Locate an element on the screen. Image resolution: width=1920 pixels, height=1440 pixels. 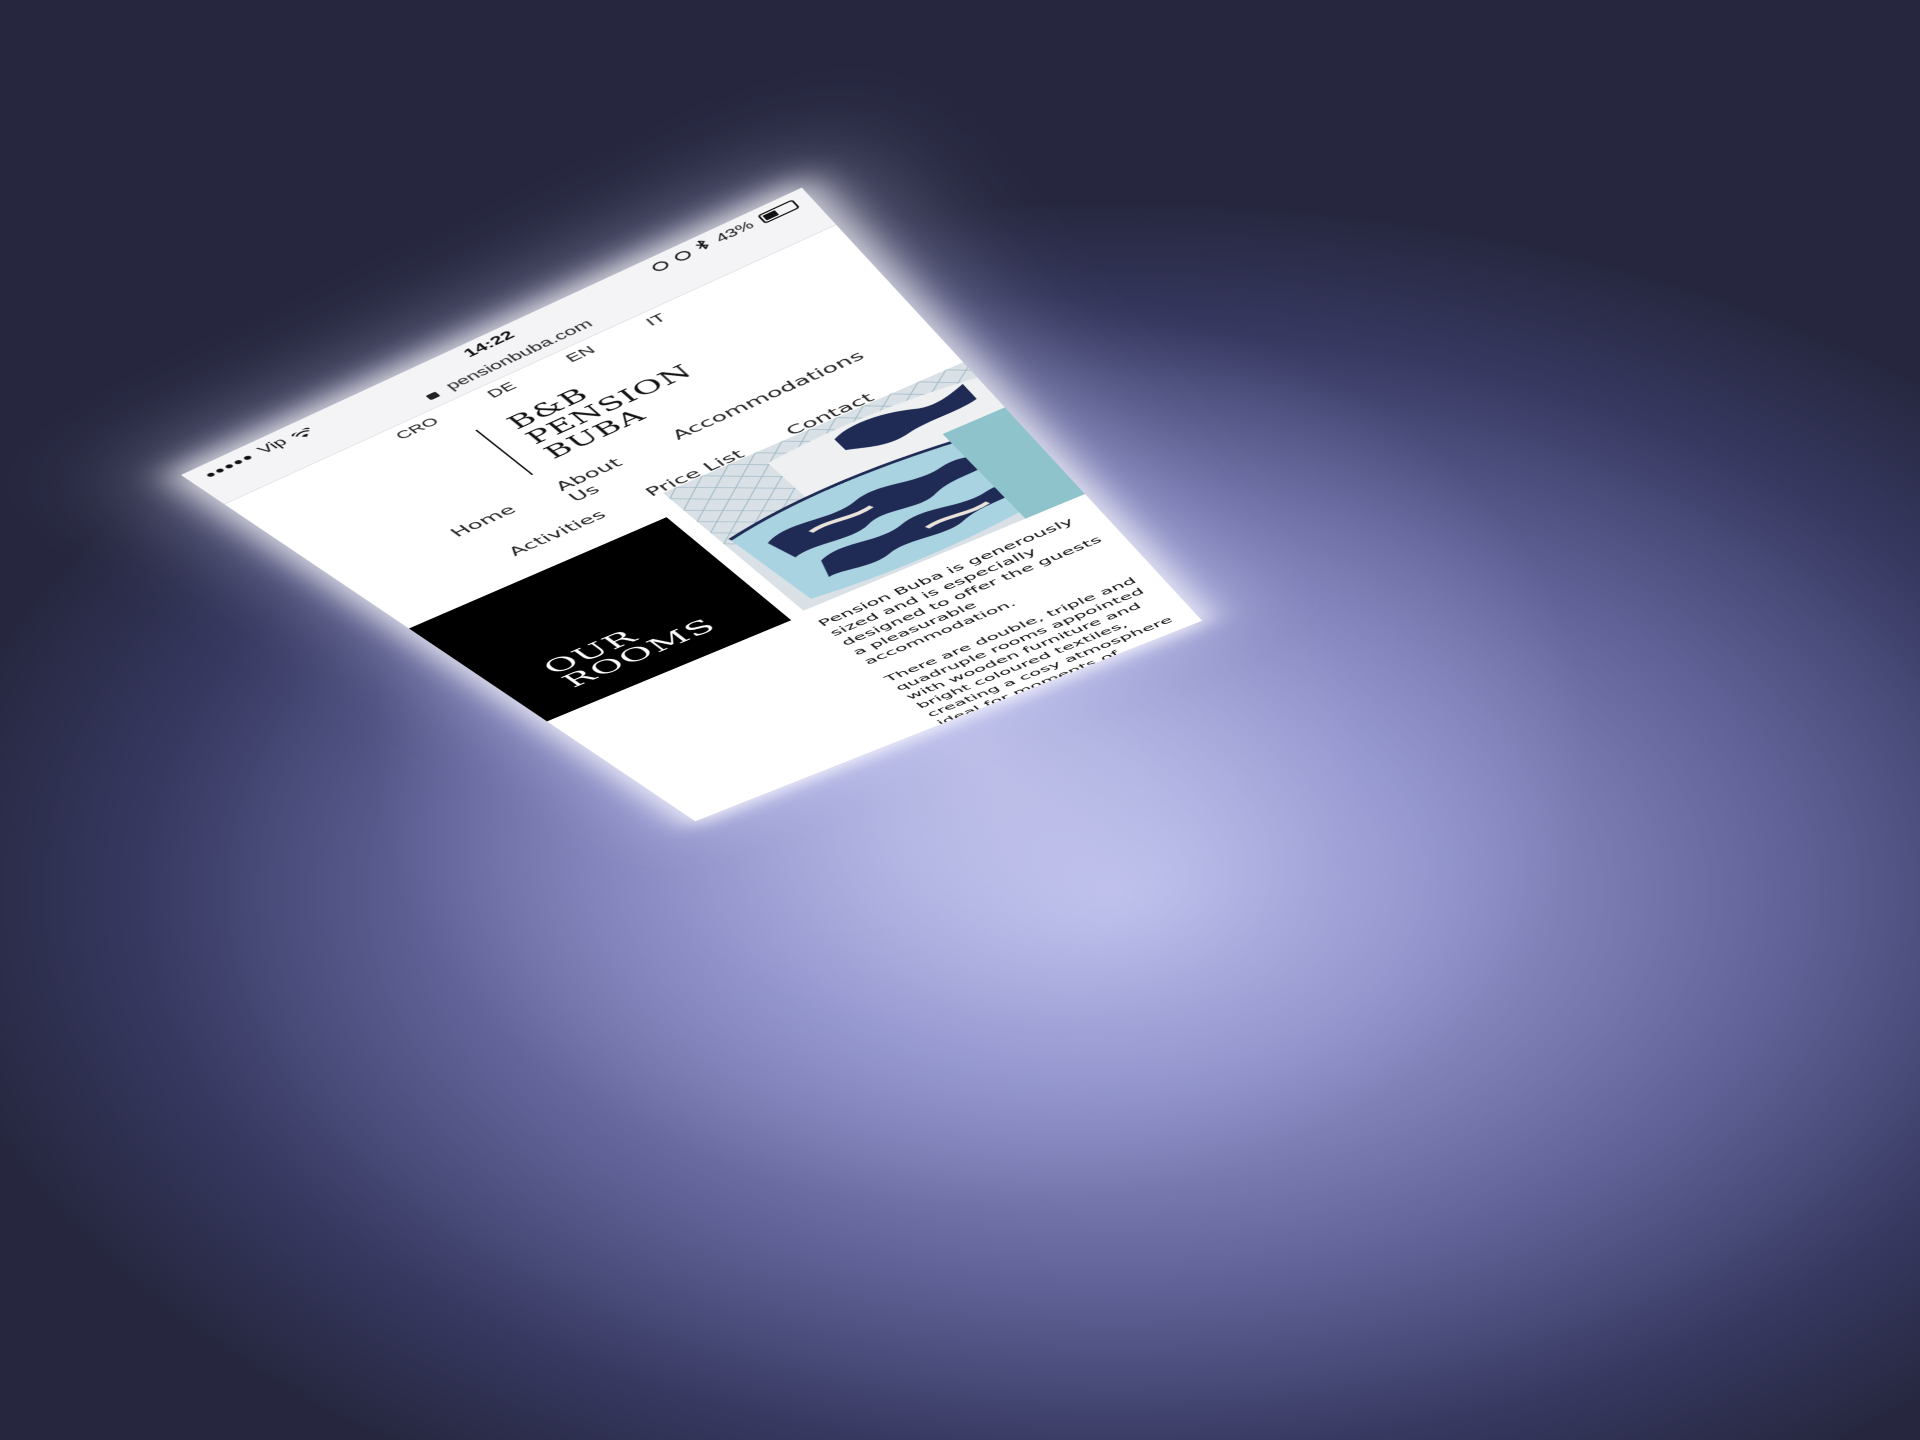
our-rooms-title: OUR ROOMS is located at coordinates (630, 645).